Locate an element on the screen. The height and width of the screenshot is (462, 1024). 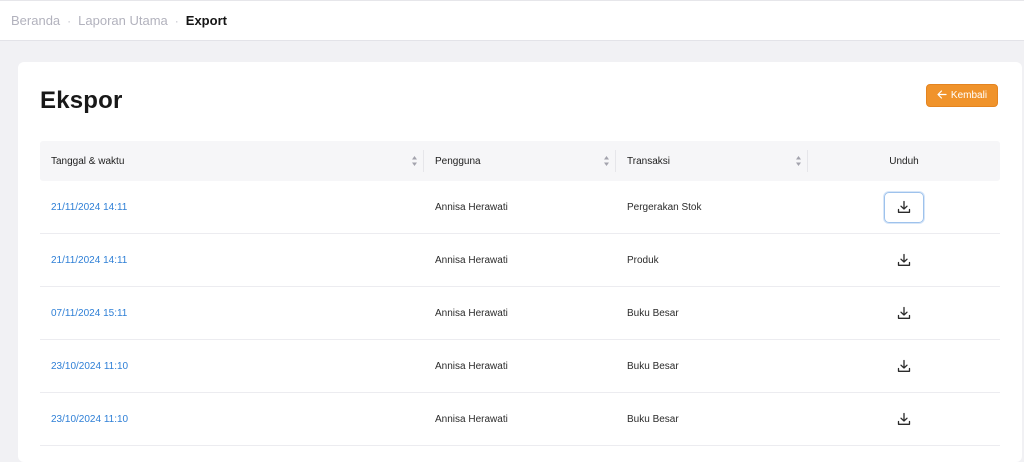
column-header-label: Transaksi is located at coordinates (648, 161).